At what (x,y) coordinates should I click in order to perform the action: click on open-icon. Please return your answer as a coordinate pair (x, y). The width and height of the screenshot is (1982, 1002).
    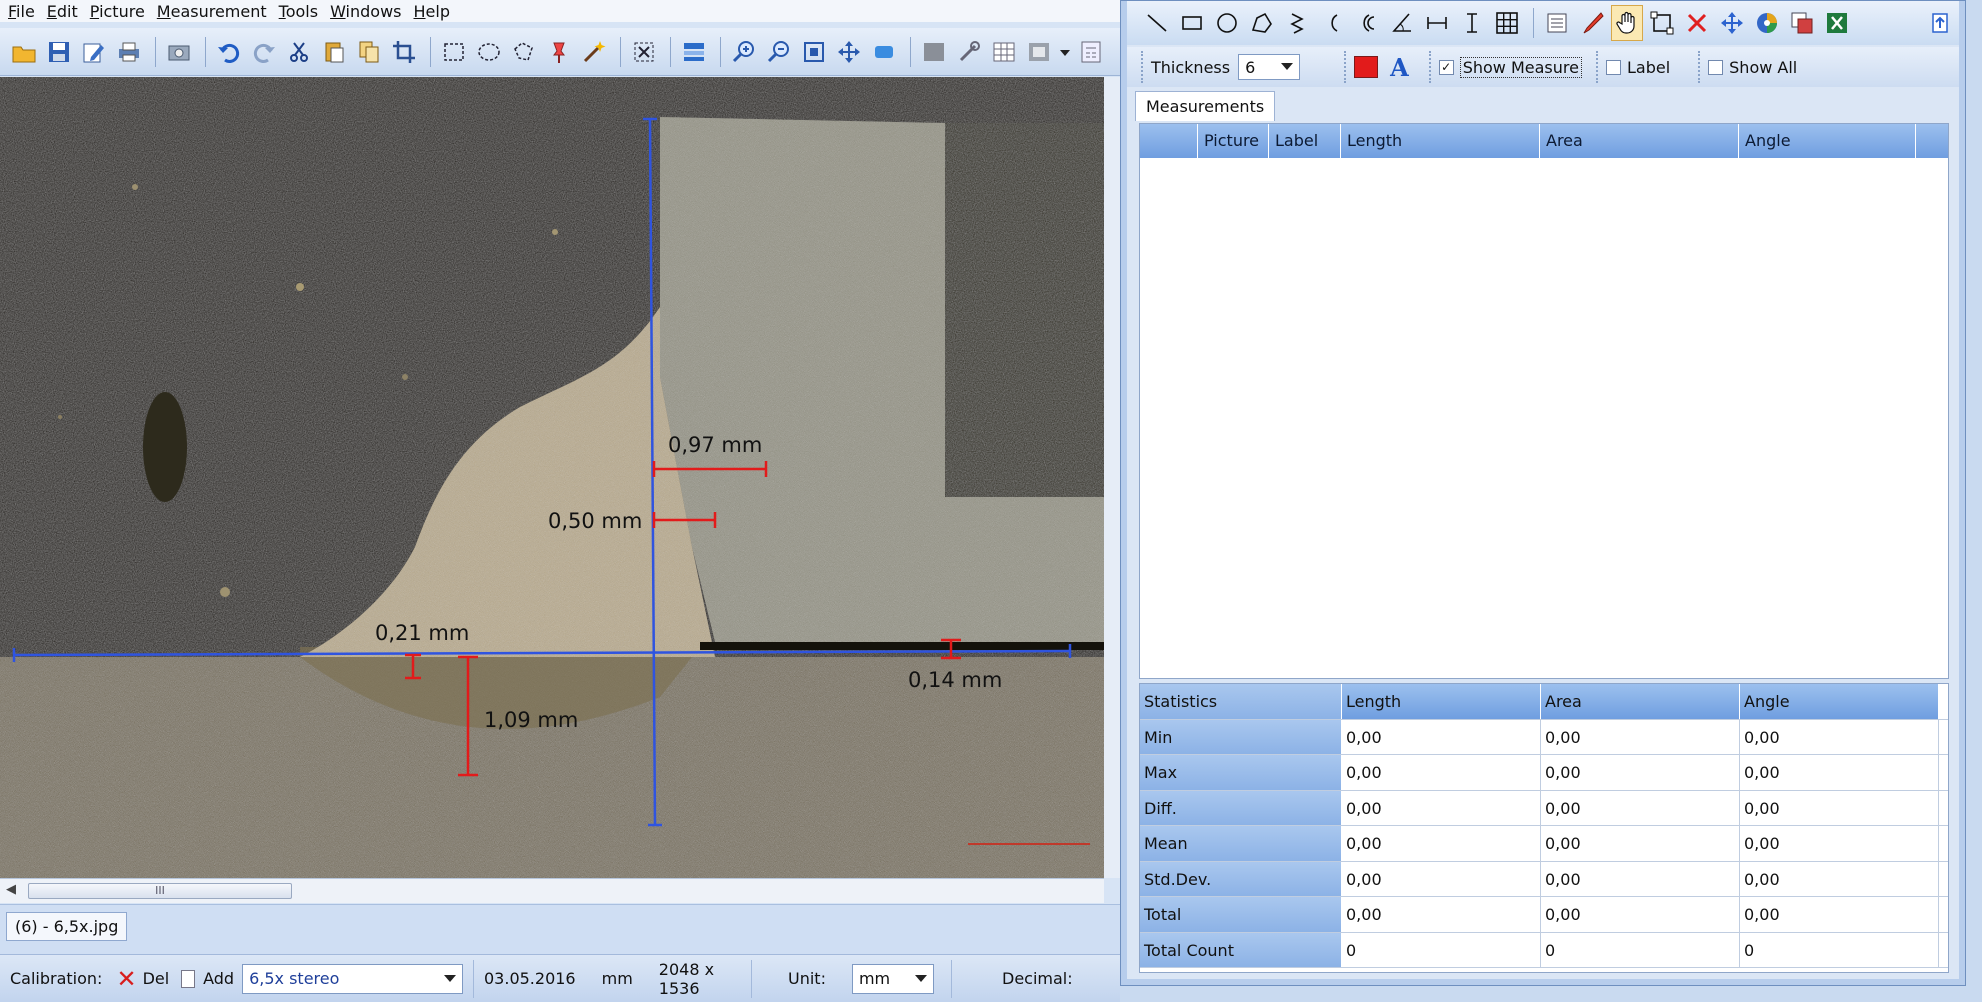
    Looking at the image, I should click on (24, 52).